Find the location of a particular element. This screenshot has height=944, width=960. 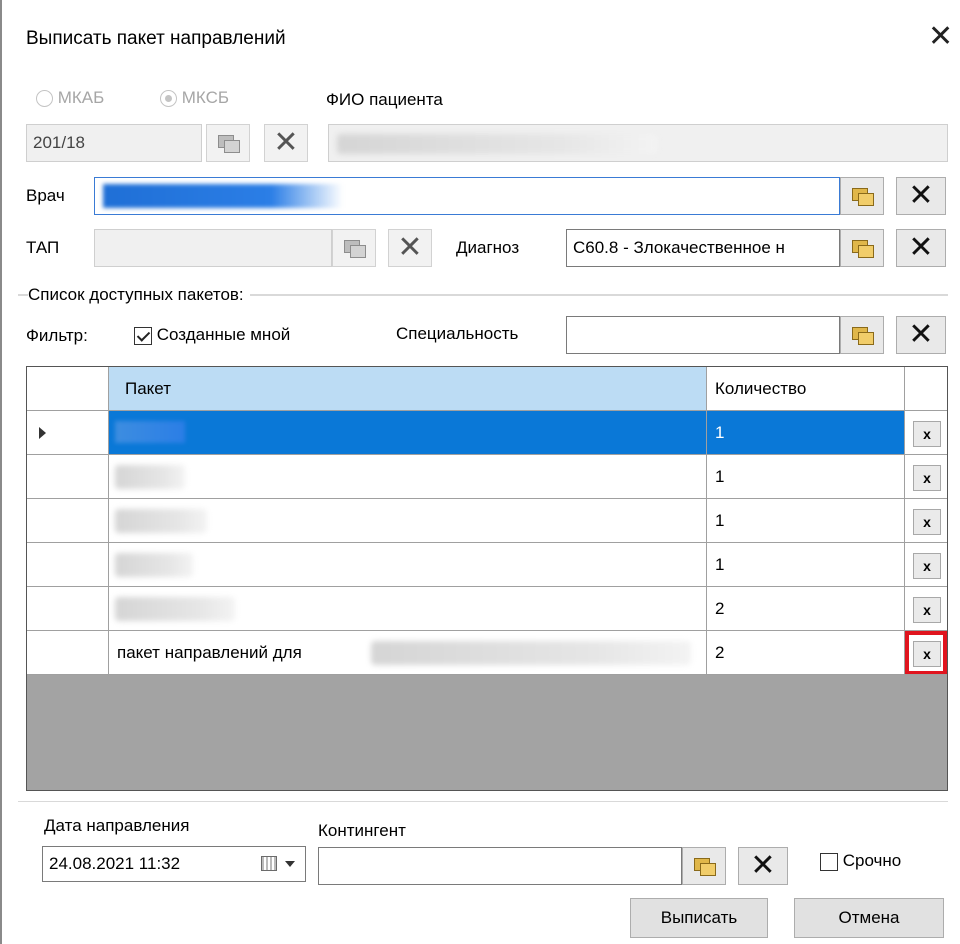

doctor-select-button is located at coordinates (862, 196).